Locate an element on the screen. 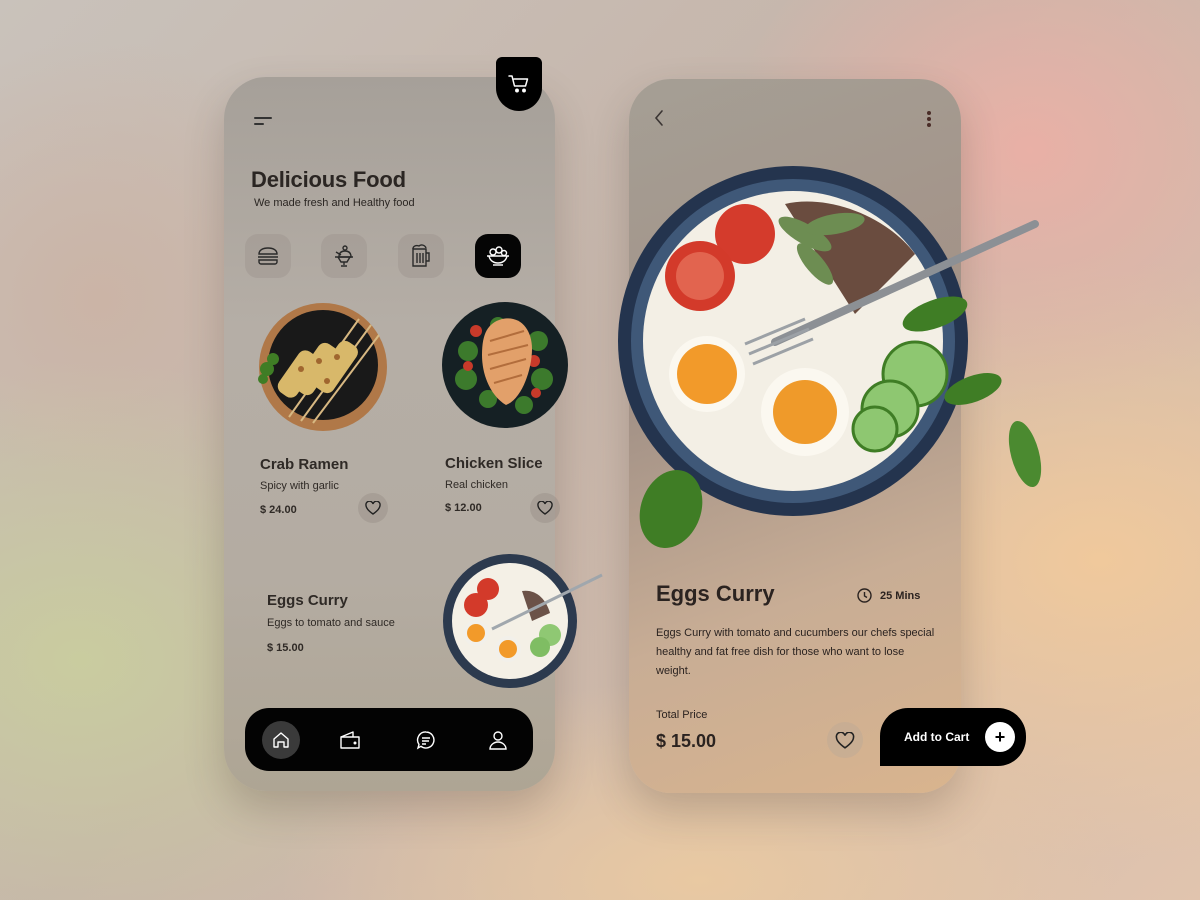  dish-description: Real chicken is located at coordinates (476, 485).